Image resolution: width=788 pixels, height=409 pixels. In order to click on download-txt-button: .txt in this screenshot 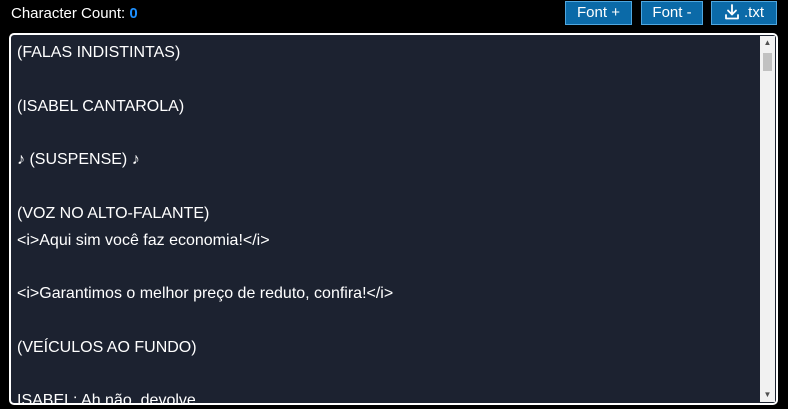, I will do `click(744, 13)`.